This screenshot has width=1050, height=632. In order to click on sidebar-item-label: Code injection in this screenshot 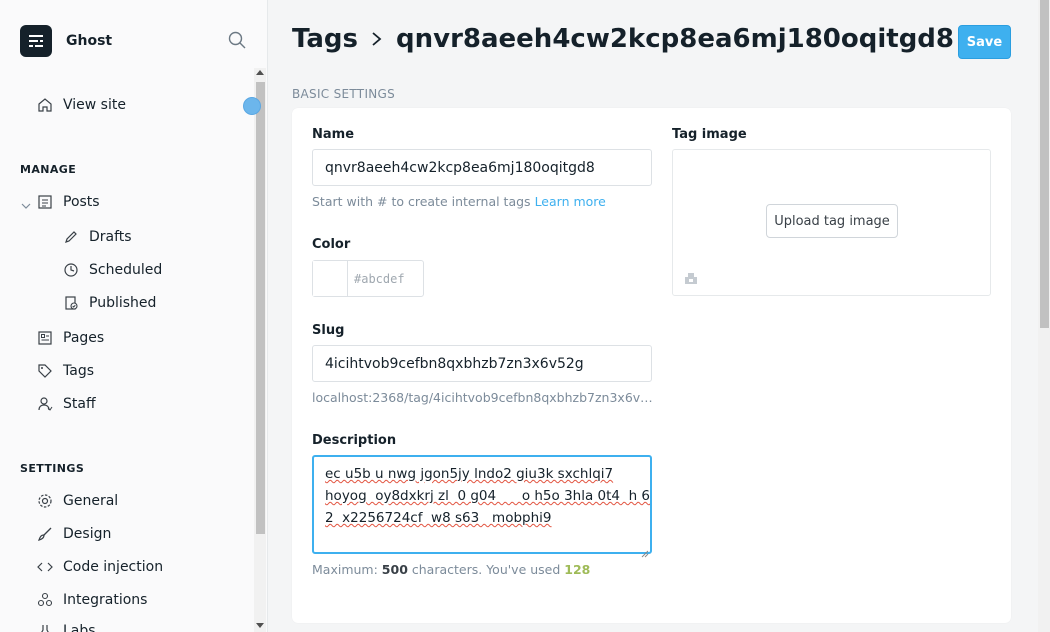, I will do `click(113, 567)`.